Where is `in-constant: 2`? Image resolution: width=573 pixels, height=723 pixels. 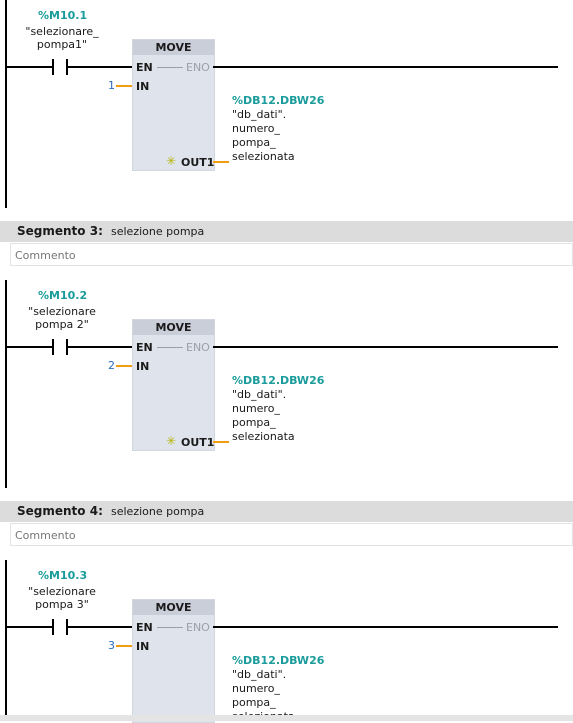 in-constant: 2 is located at coordinates (111, 365).